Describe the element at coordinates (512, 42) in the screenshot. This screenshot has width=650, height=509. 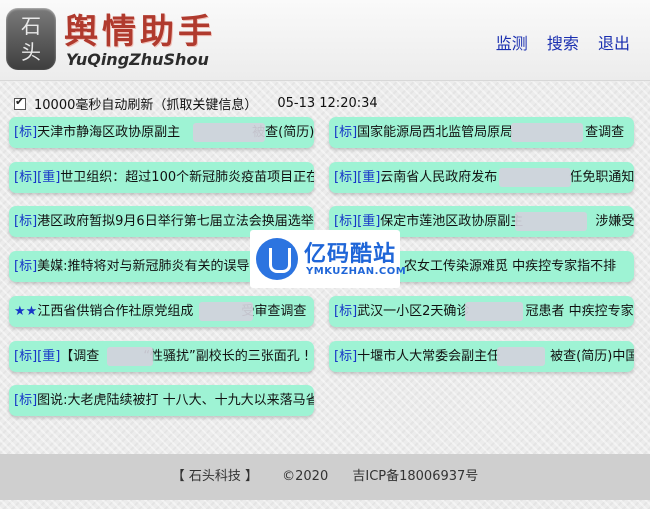
I see `nav-monitor: 监测` at that location.